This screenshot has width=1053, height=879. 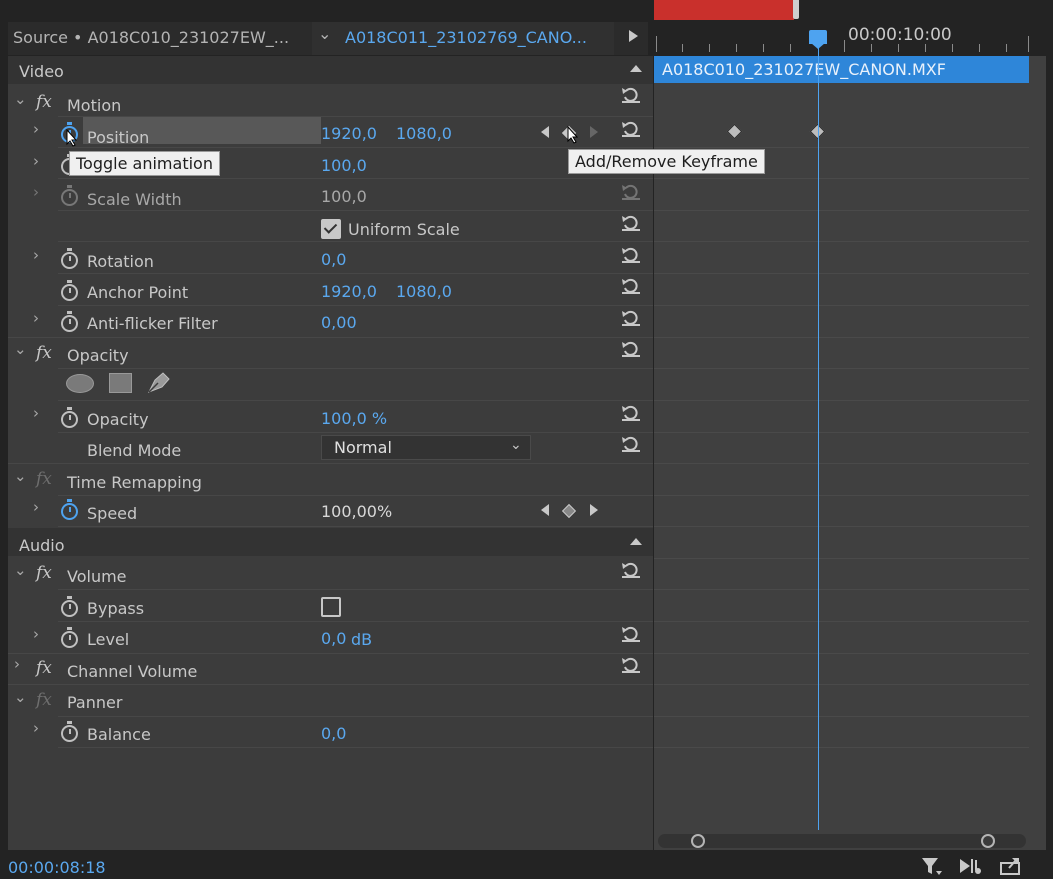 I want to click on bypass-checkbox, so click(x=331, y=607).